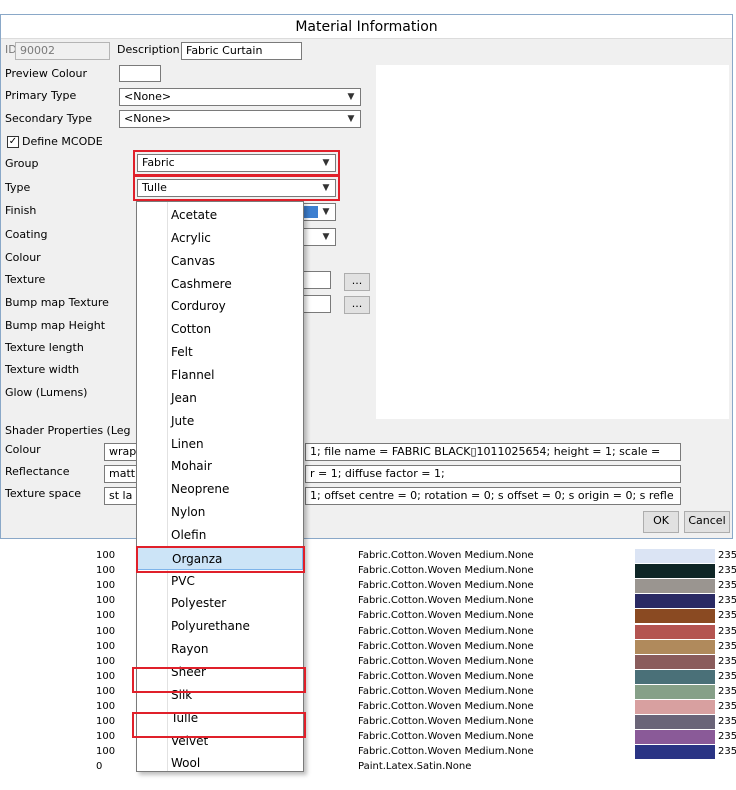  What do you see at coordinates (220, 261) in the screenshot?
I see `dropdown-item-canvas: Canvas` at bounding box center [220, 261].